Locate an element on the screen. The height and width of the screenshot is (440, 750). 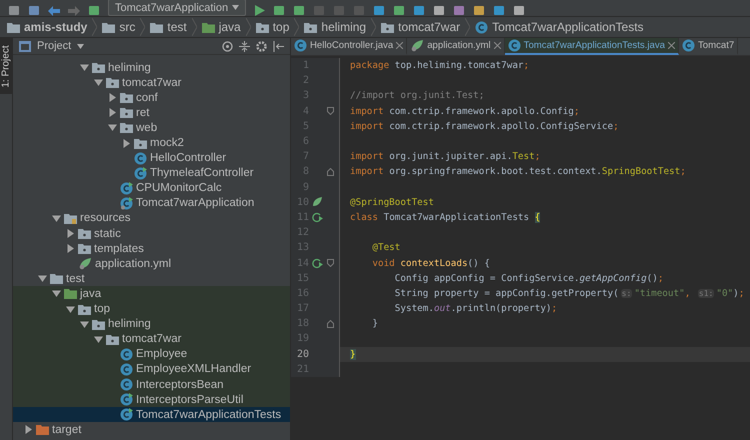
tree-item: CPUMonitorCalc is located at coordinates (151, 188).